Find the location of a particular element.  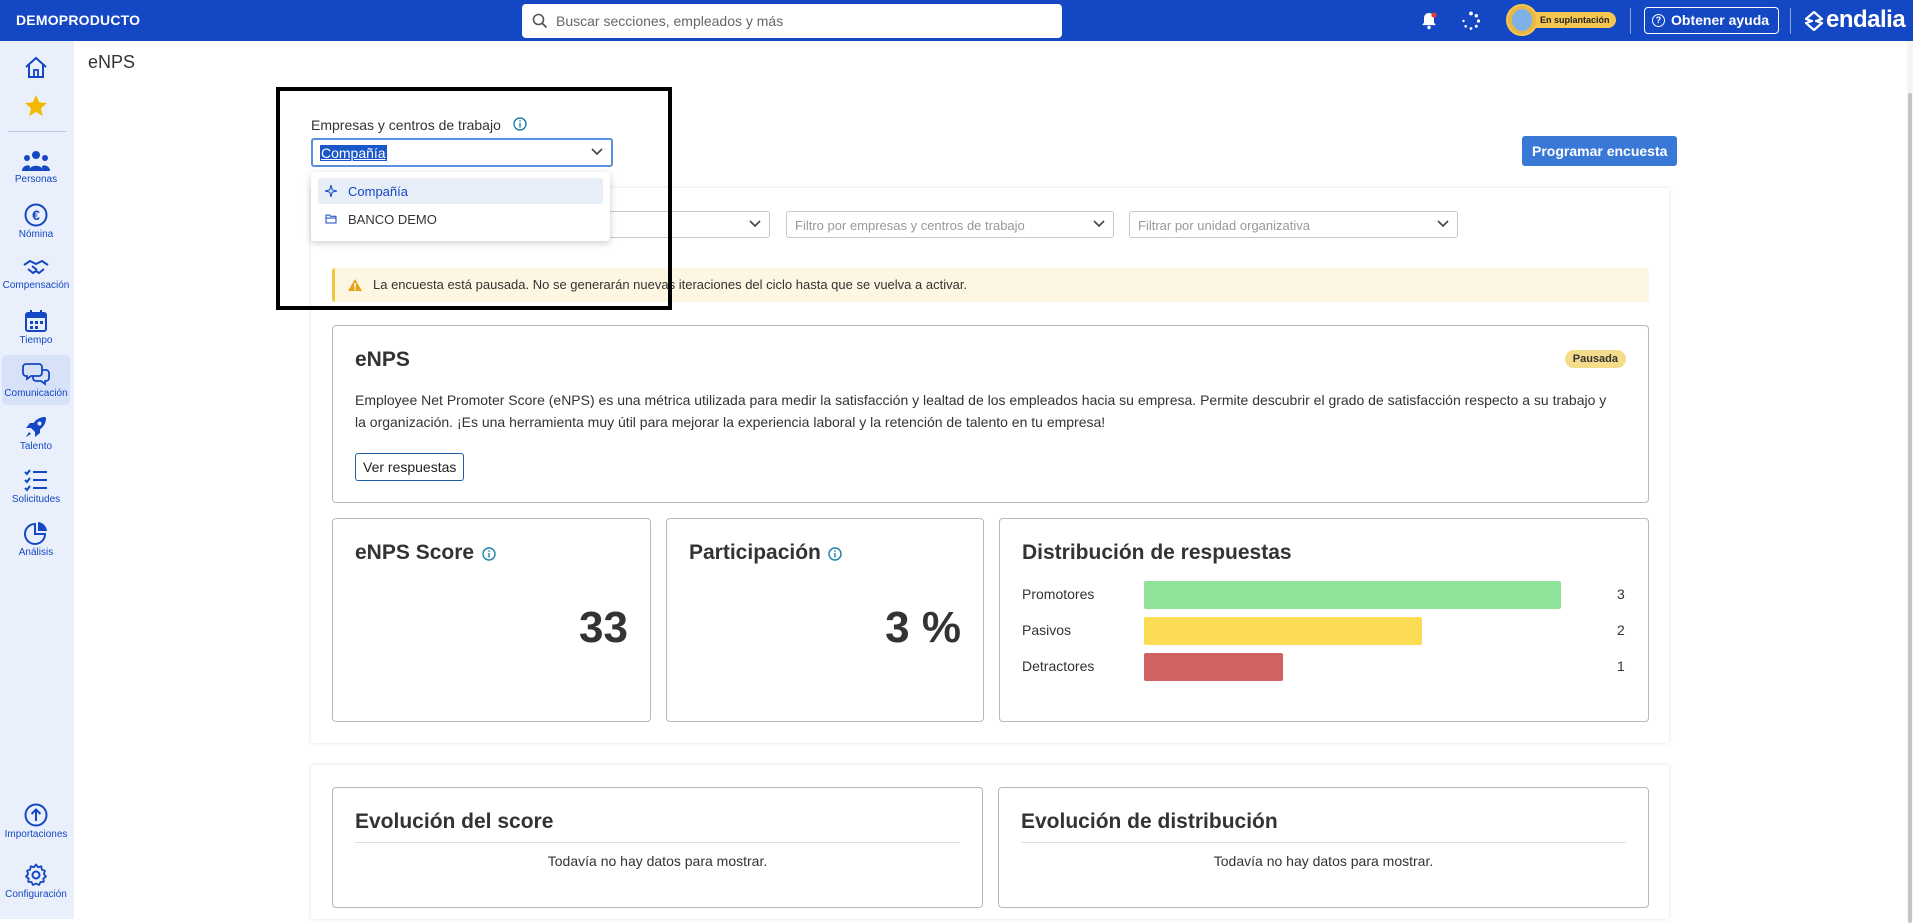

company-option: Compañía is located at coordinates (460, 191).